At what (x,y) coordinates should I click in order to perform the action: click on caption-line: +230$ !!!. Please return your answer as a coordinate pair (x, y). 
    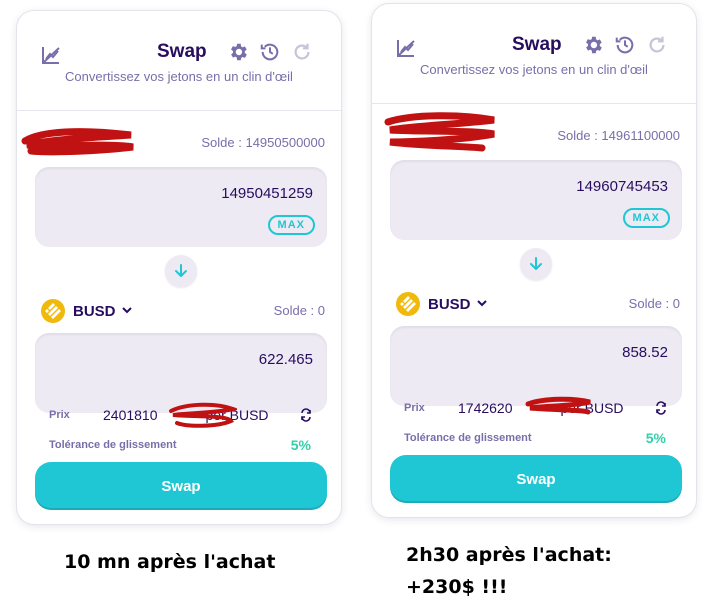
    Looking at the image, I should click on (457, 587).